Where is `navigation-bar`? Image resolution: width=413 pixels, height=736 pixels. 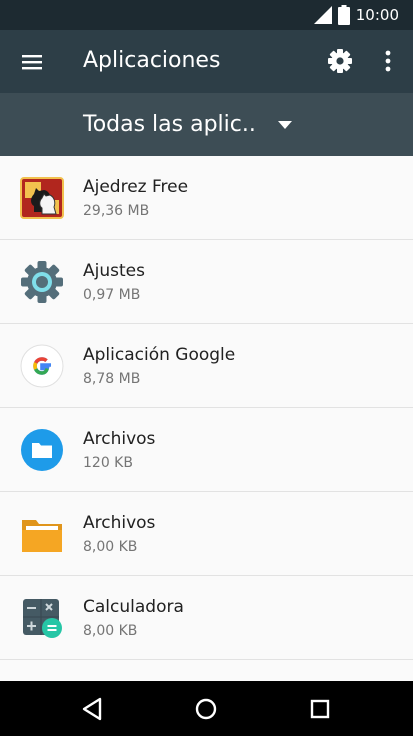
navigation-bar is located at coordinates (206, 708).